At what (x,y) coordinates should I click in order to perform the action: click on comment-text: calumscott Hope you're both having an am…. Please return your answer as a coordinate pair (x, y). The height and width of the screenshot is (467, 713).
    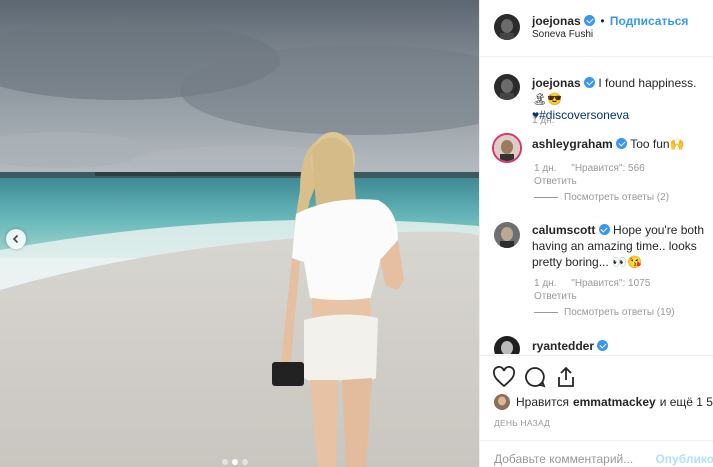
    Looking at the image, I should click on (622, 246).